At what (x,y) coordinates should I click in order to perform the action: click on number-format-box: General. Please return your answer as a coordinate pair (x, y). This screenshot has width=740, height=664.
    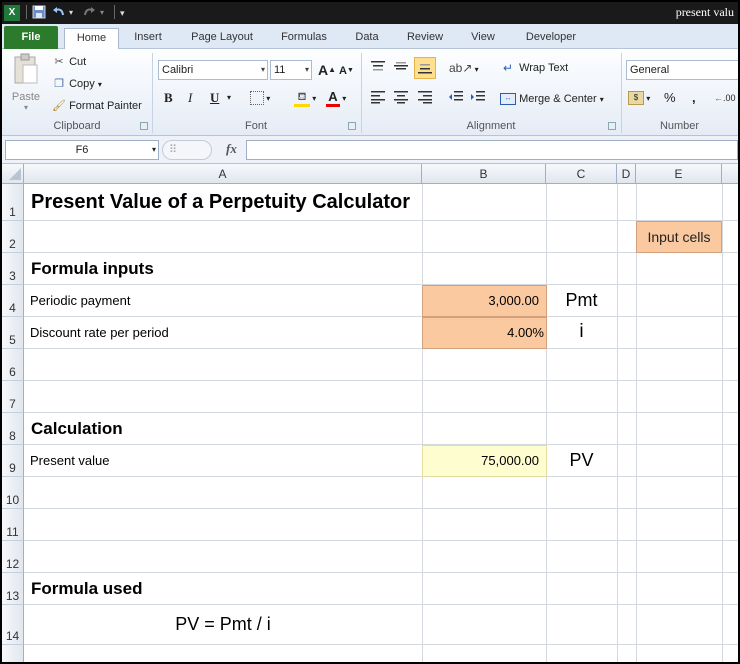
    Looking at the image, I should click on (682, 70).